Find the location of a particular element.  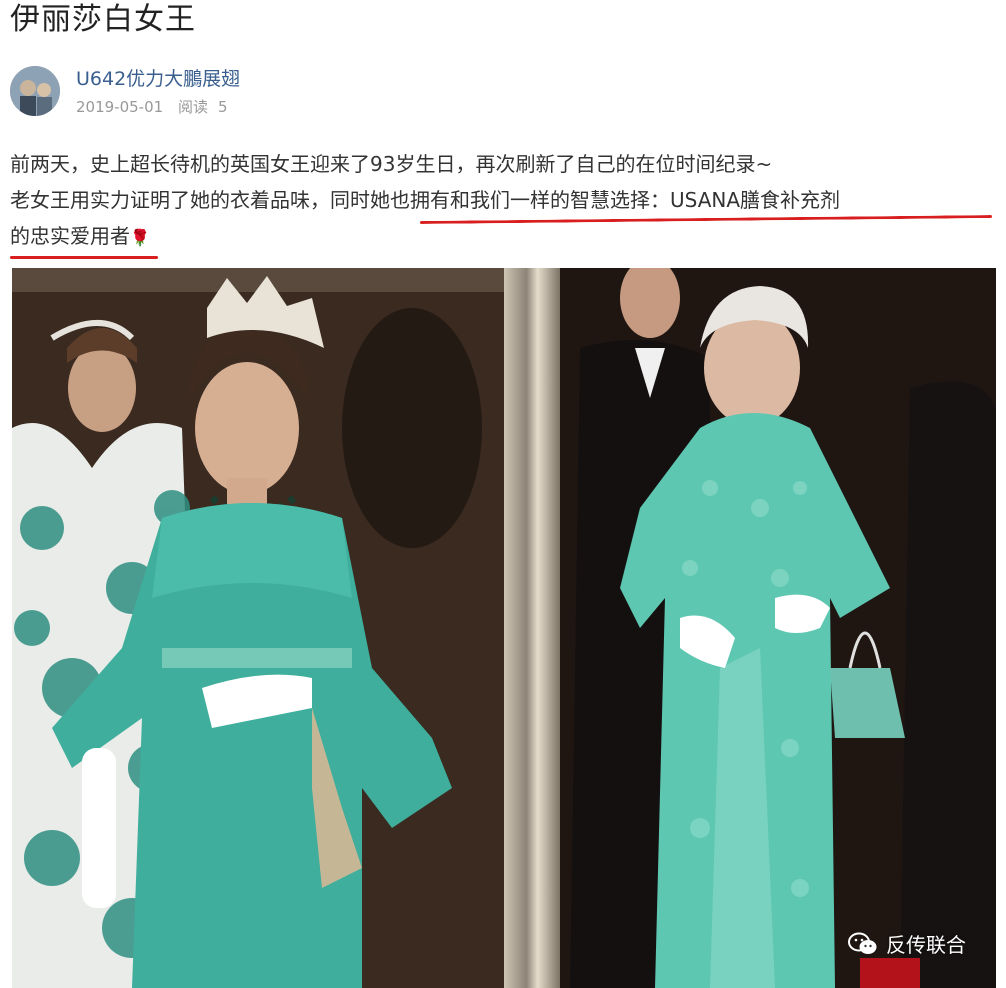

watermark: 反传联合 is located at coordinates (907, 943).